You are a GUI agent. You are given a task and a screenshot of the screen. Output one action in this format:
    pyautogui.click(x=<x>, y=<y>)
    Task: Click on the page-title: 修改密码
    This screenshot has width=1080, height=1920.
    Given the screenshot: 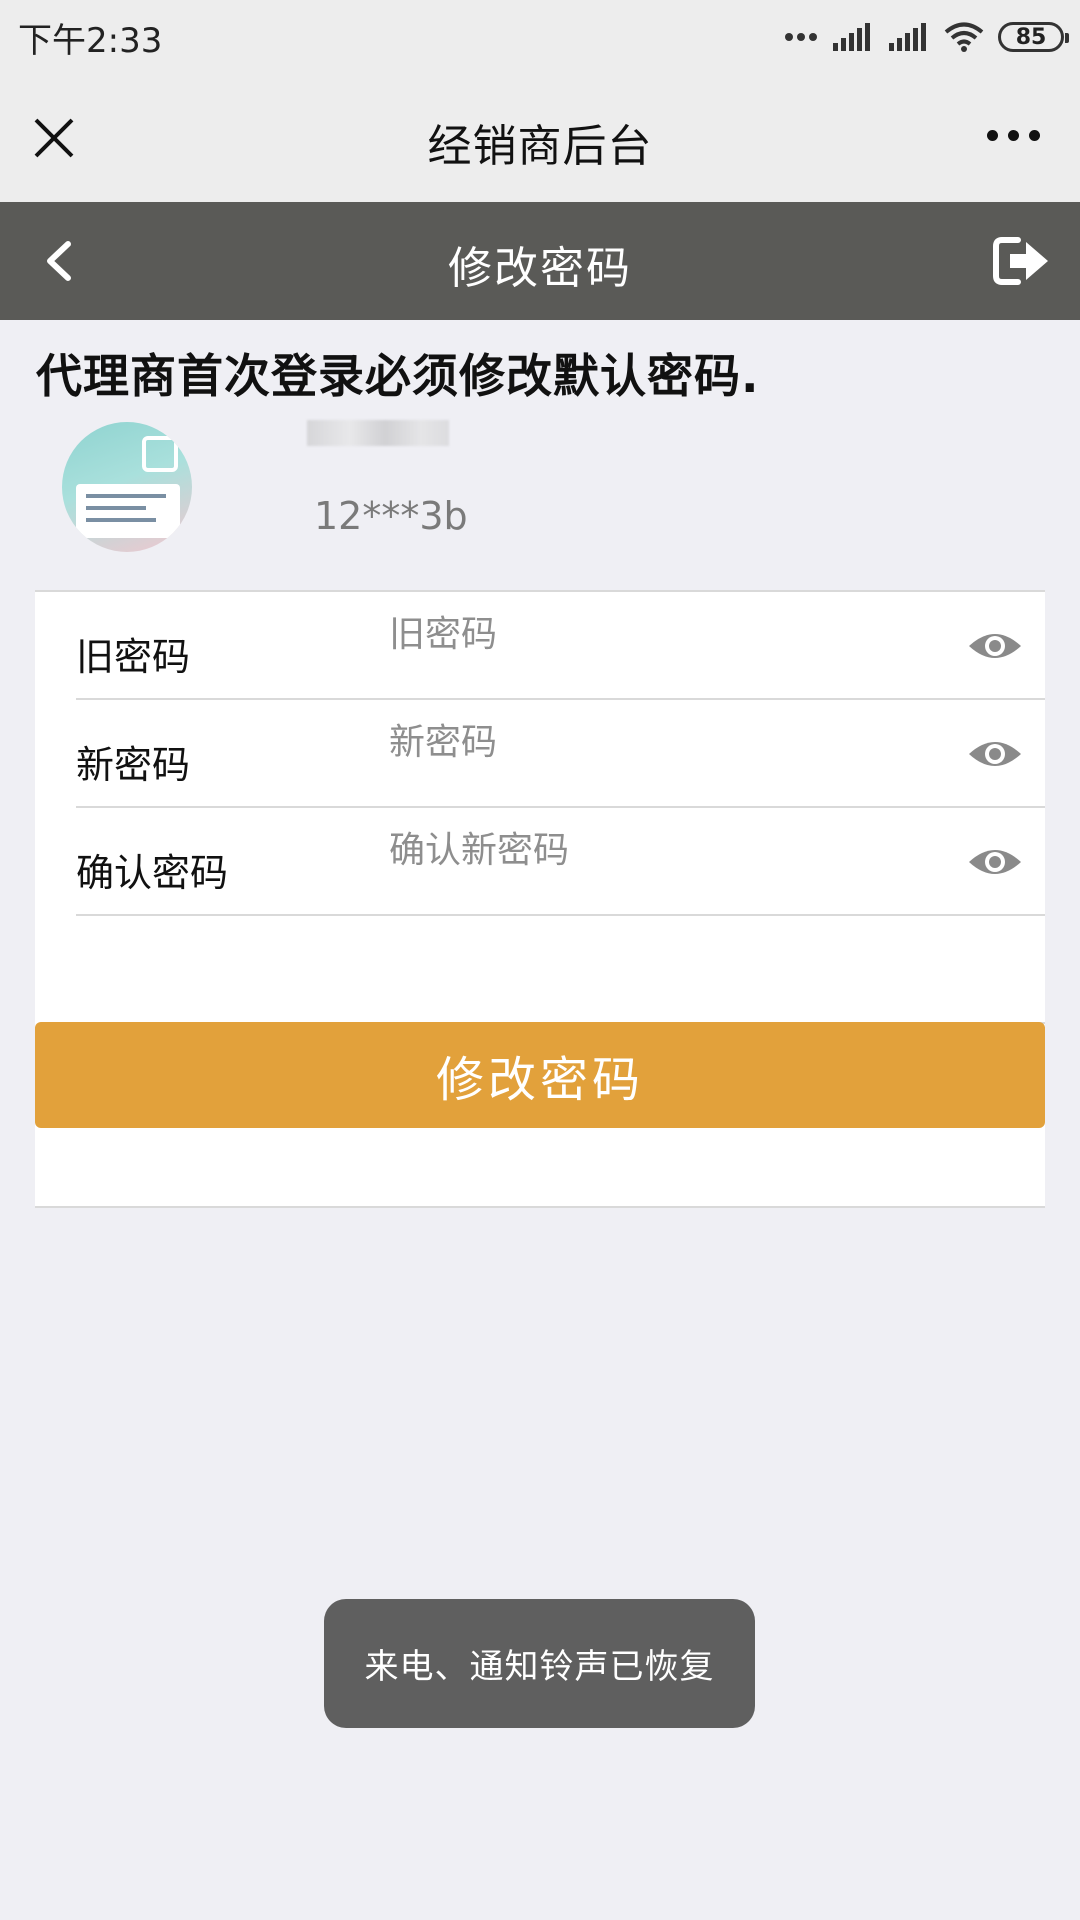 What is the action you would take?
    pyautogui.click(x=540, y=268)
    